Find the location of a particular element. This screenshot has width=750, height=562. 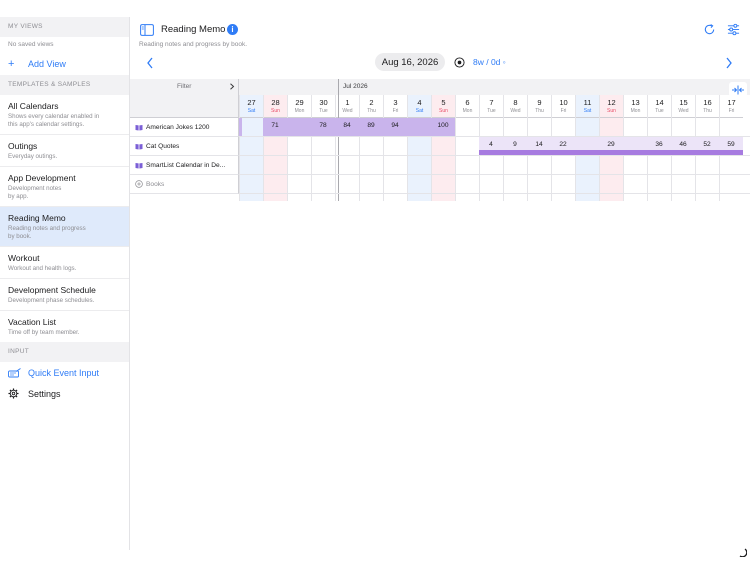

progress-entry: 71 is located at coordinates (275, 127).